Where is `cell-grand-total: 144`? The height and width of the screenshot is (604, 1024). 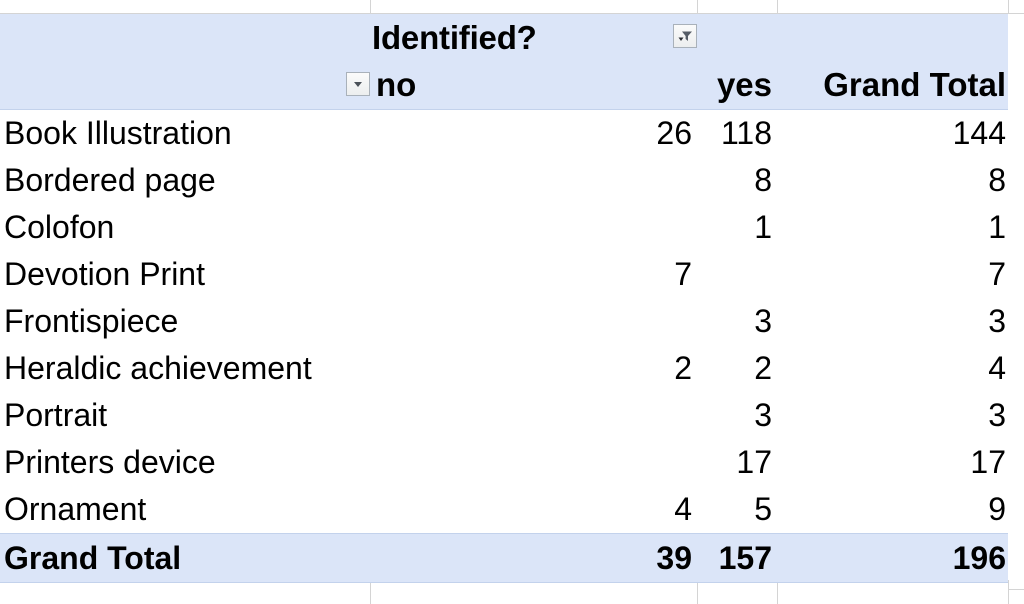 cell-grand-total: 144 is located at coordinates (979, 133).